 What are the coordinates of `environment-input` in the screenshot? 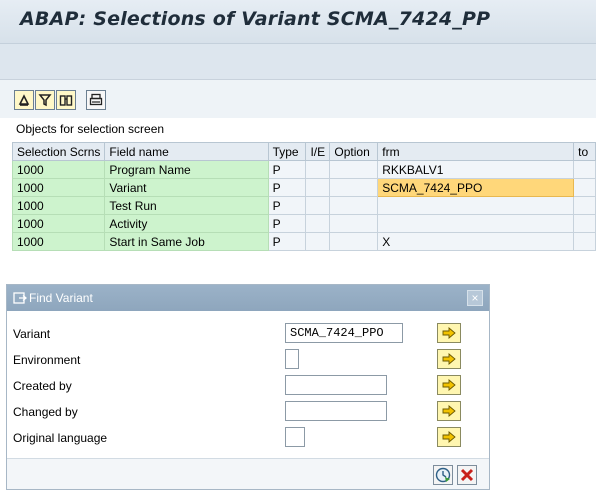 It's located at (292, 359).